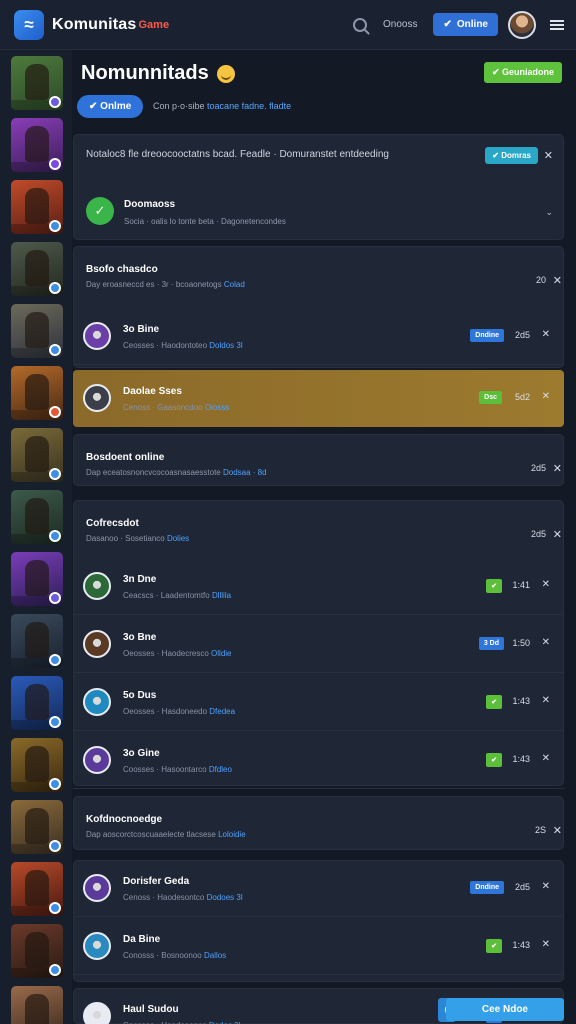 This screenshot has width=576, height=1024. What do you see at coordinates (360, 24) in the screenshot?
I see `search-icon` at bounding box center [360, 24].